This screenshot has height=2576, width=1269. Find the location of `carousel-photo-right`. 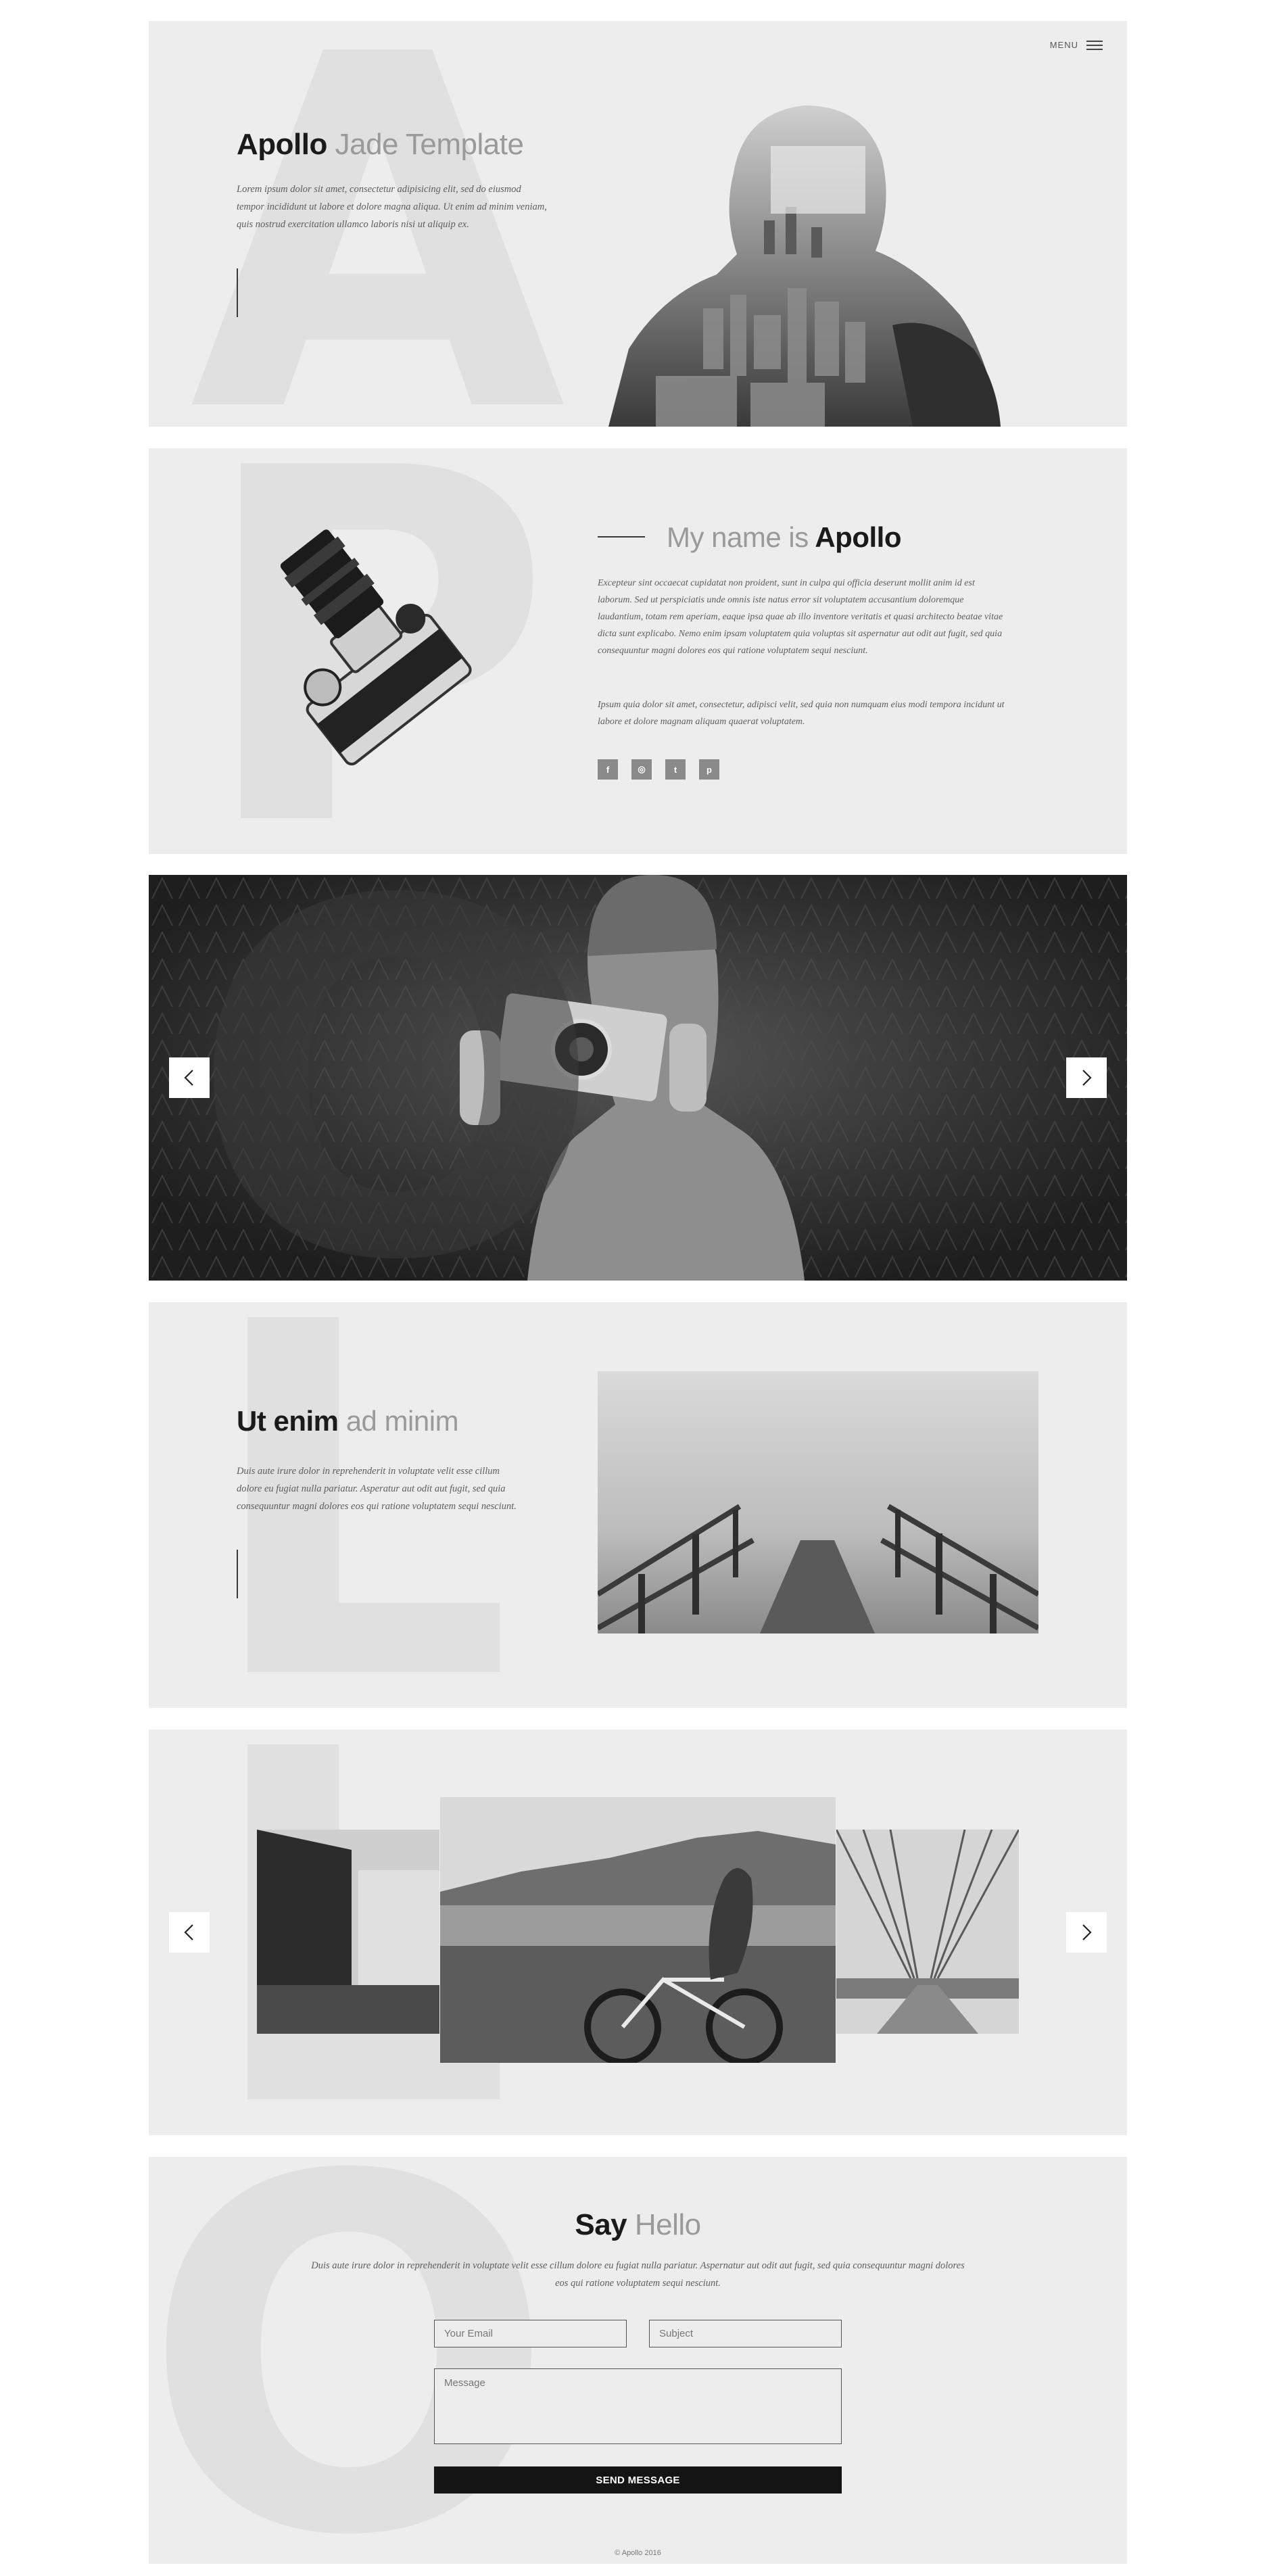

carousel-photo-right is located at coordinates (927, 1932).